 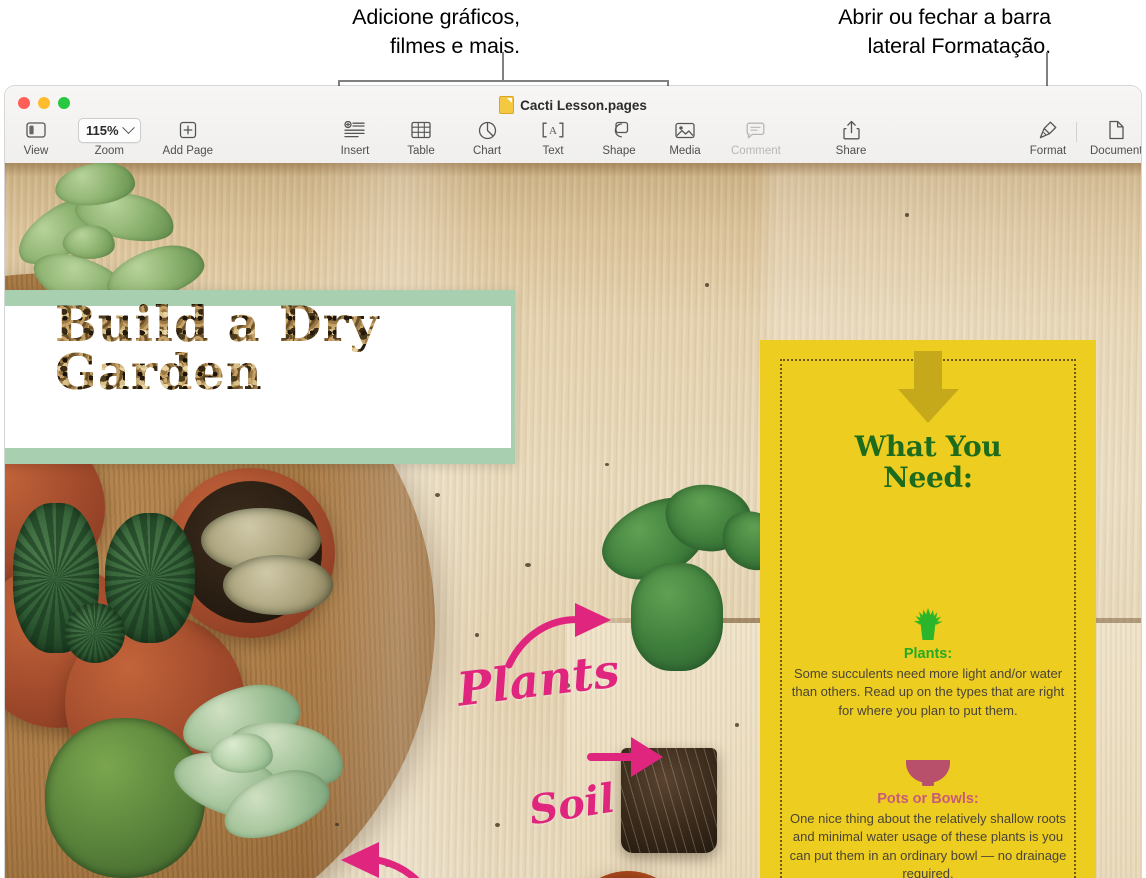 I want to click on media-label: Media, so click(x=685, y=151).